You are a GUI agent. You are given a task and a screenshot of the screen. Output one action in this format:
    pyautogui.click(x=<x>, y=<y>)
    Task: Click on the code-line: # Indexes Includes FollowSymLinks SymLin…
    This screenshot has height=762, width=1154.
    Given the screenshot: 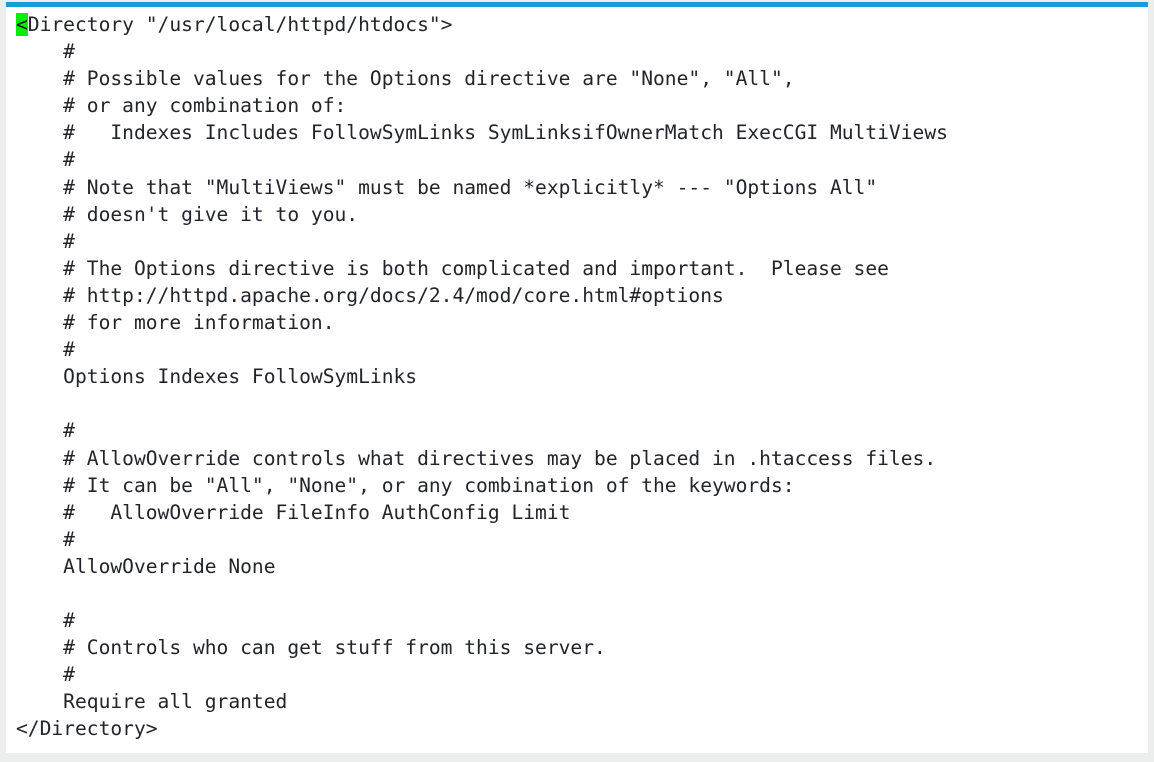 What is the action you would take?
    pyautogui.click(x=482, y=132)
    